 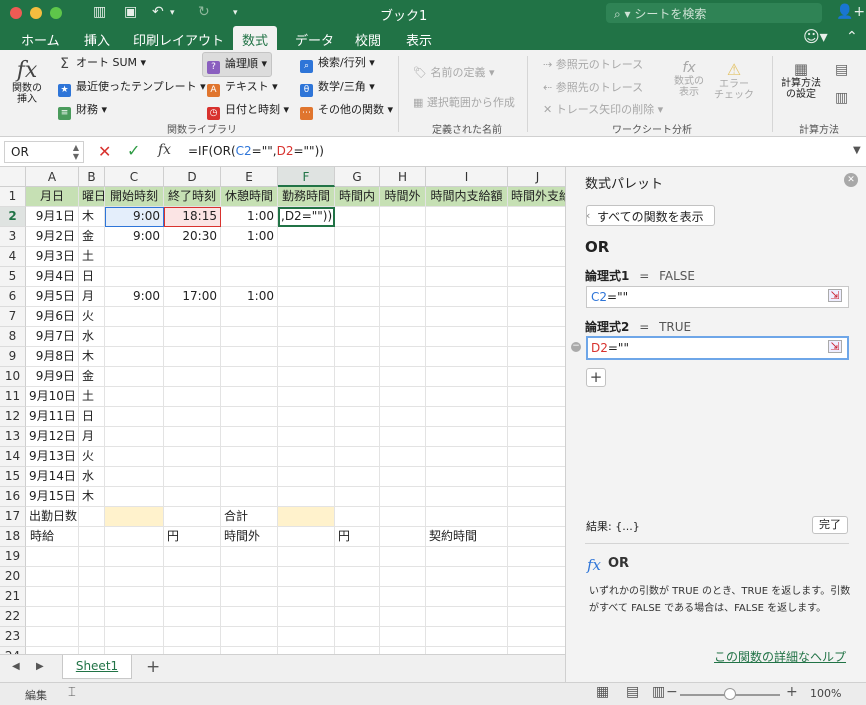 What do you see at coordinates (403, 417) in the screenshot?
I see `cell-H12` at bounding box center [403, 417].